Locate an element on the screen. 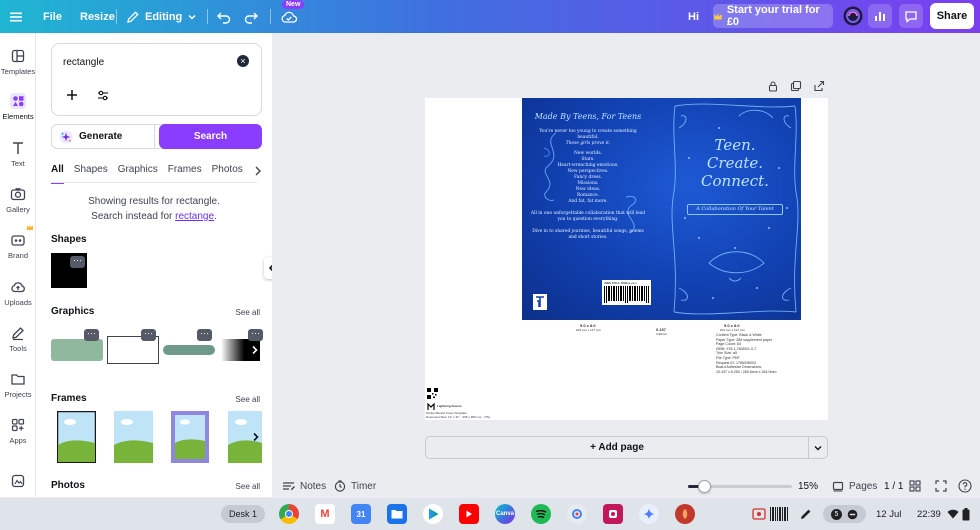 This screenshot has height=530, width=980. play-store-icon is located at coordinates (433, 514).